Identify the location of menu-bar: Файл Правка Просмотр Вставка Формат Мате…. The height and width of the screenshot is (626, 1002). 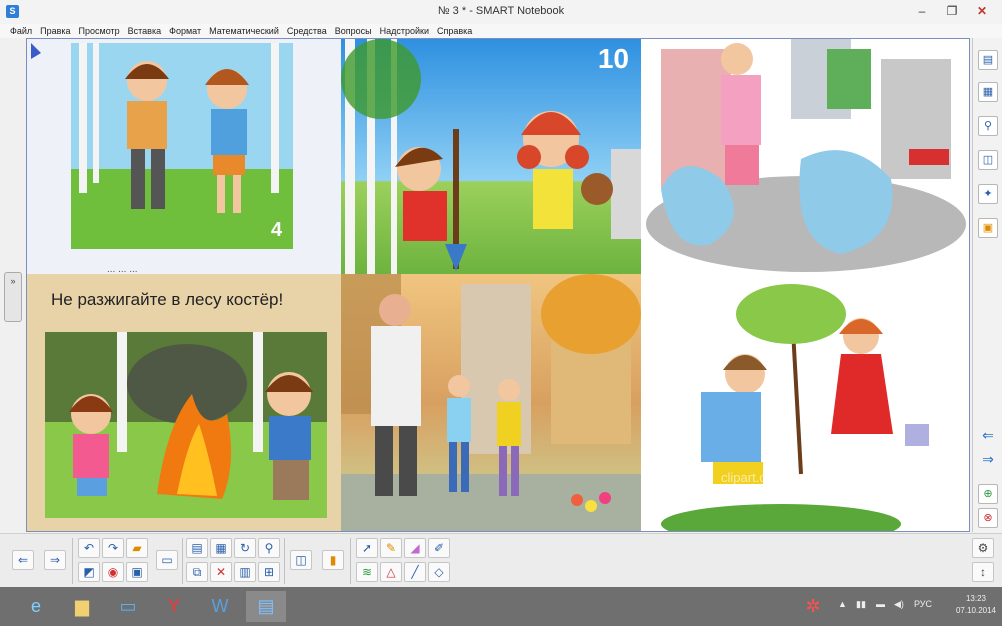
(501, 31).